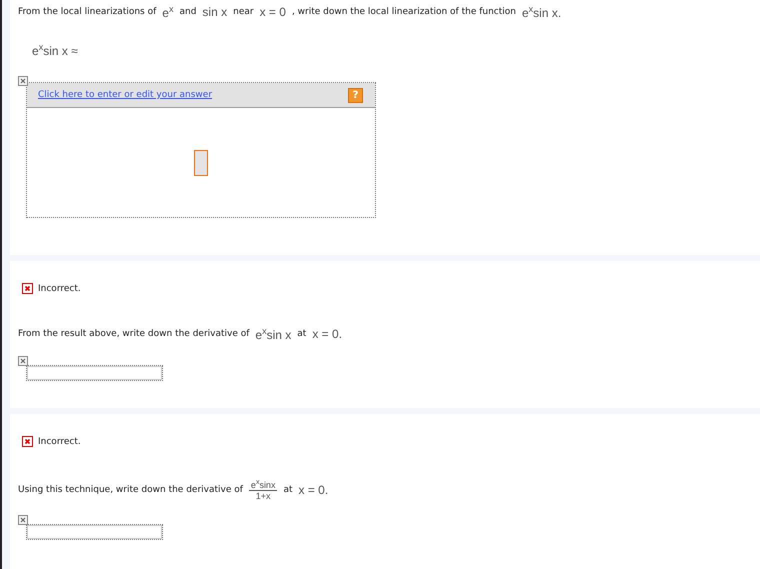 This screenshot has width=760, height=569. Describe the element at coordinates (355, 95) in the screenshot. I see `help-button: ?` at that location.